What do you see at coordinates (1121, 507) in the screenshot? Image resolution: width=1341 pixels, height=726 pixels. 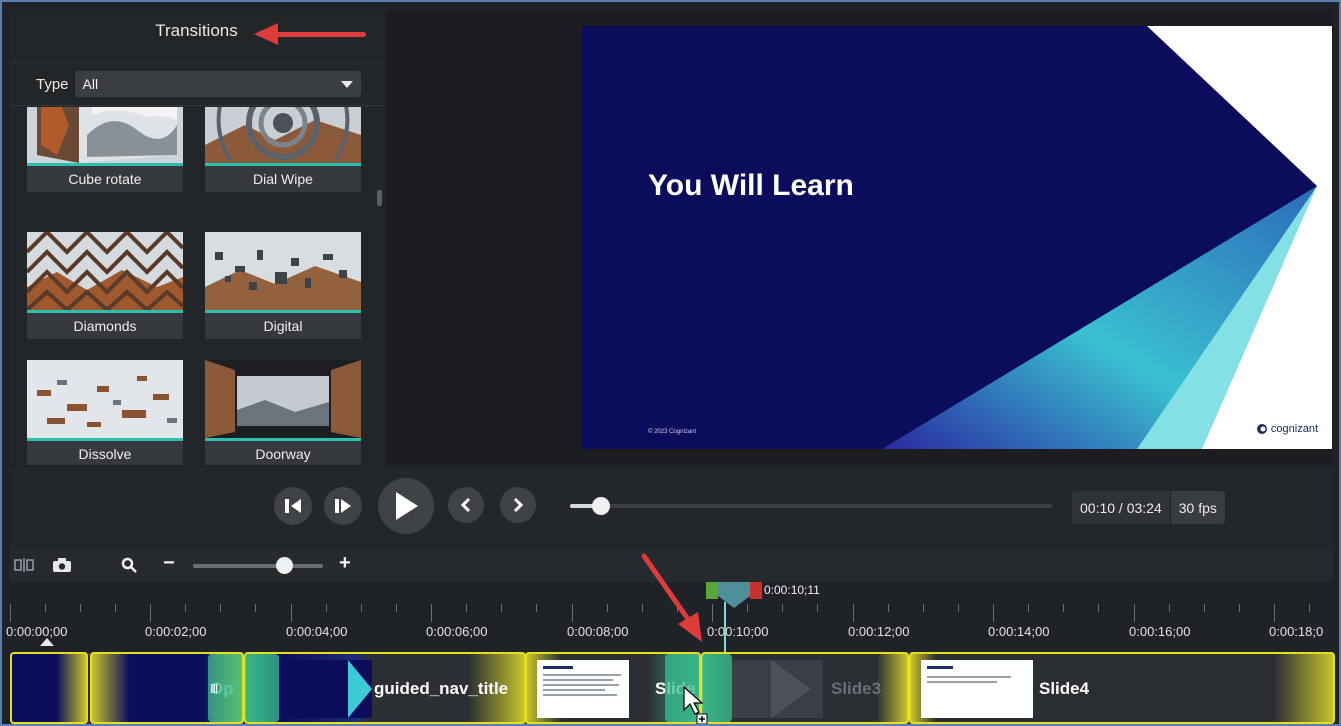 I see `time-readout: 00:10 / 03:24` at bounding box center [1121, 507].